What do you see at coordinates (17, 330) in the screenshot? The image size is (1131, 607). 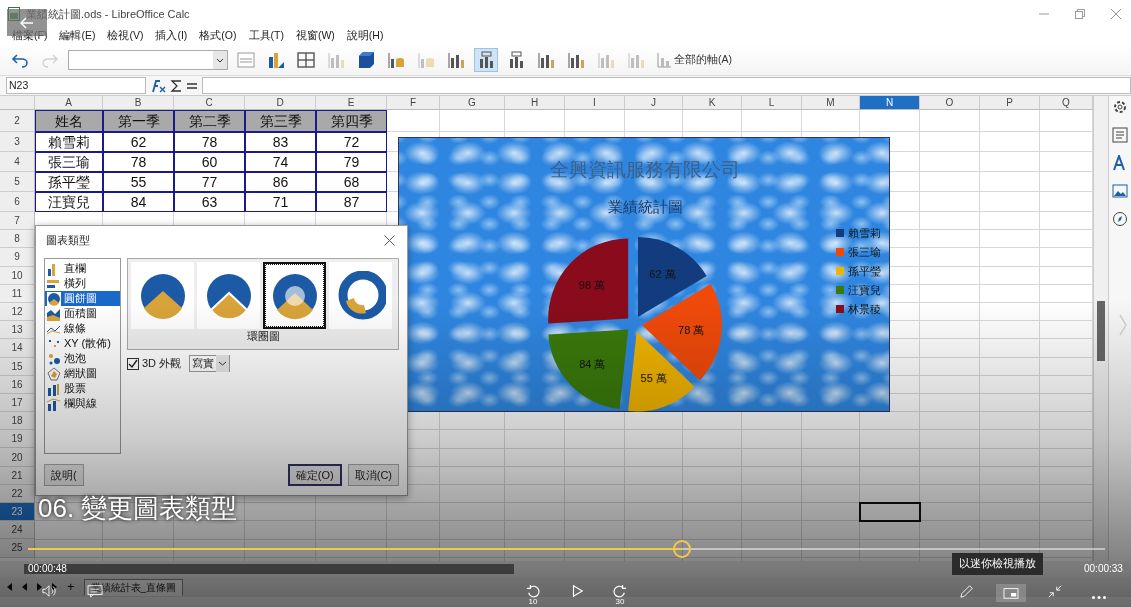 I see `row-header: 13` at bounding box center [17, 330].